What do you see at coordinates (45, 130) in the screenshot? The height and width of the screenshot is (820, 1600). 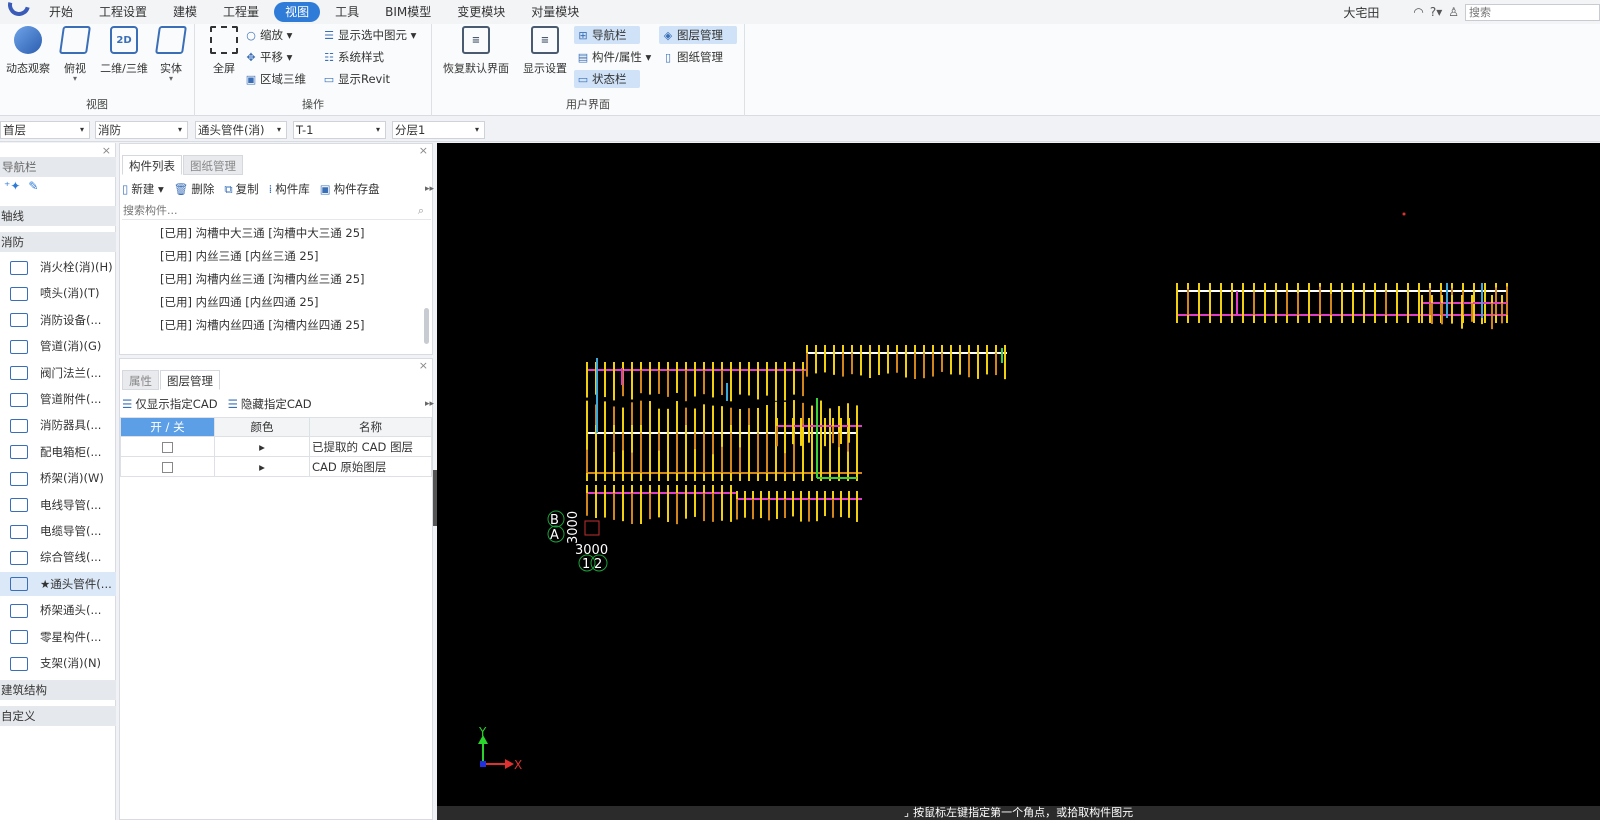 I see `floor-select: 首层 ▾` at bounding box center [45, 130].